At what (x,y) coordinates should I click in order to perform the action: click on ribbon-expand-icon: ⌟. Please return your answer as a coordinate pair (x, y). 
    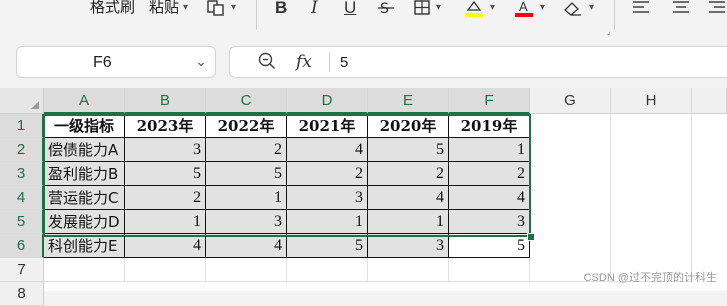
    Looking at the image, I should click on (609, 31).